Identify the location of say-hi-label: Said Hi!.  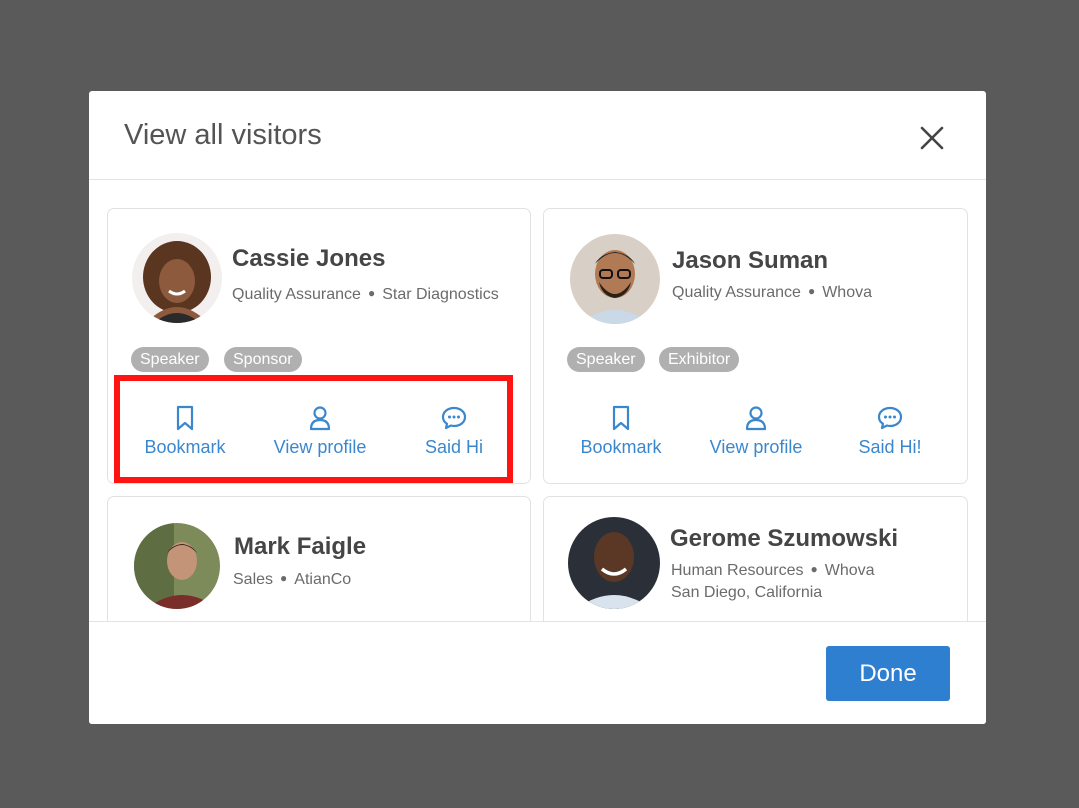
(890, 447).